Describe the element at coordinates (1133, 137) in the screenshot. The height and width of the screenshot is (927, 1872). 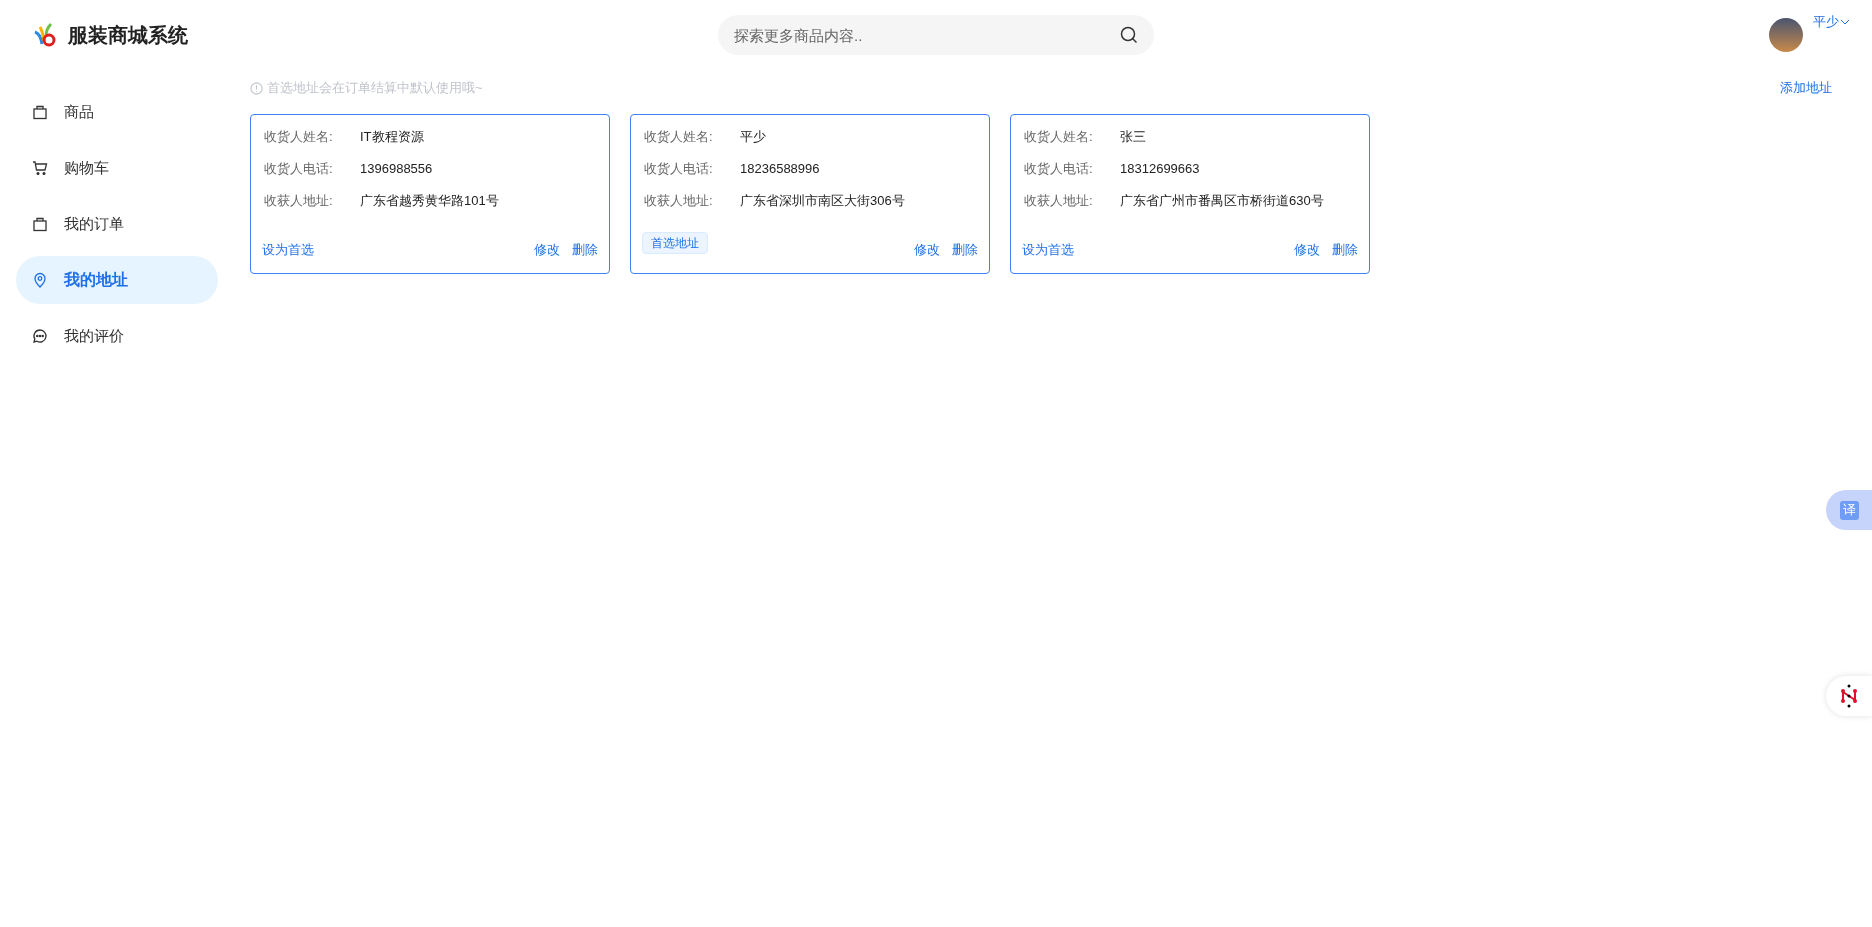
I see `field-value: 张三` at that location.